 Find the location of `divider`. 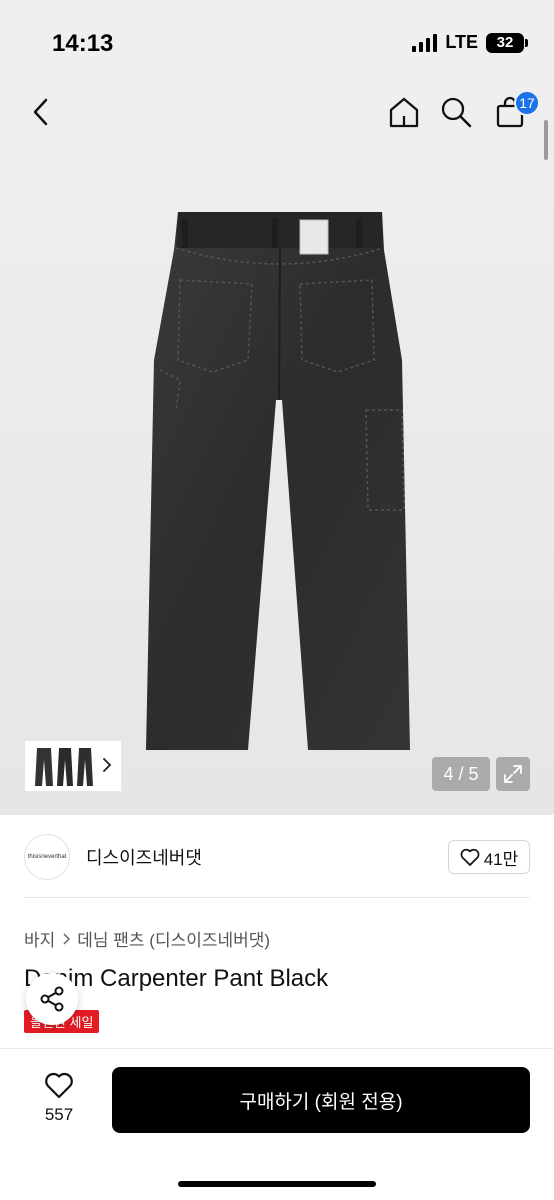

divider is located at coordinates (277, 897).